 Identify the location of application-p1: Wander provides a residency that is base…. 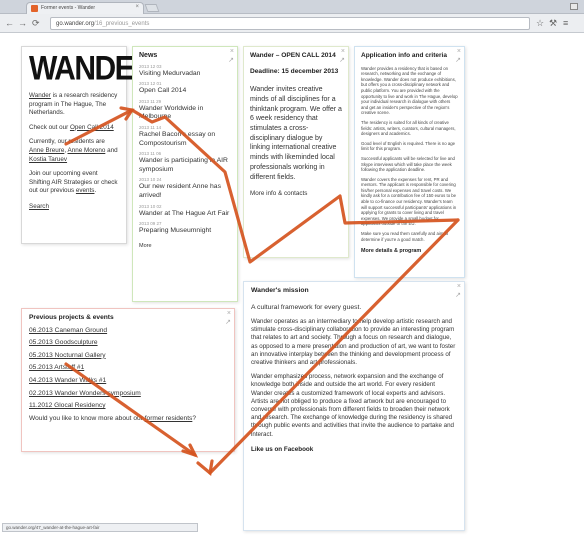
(409, 90).